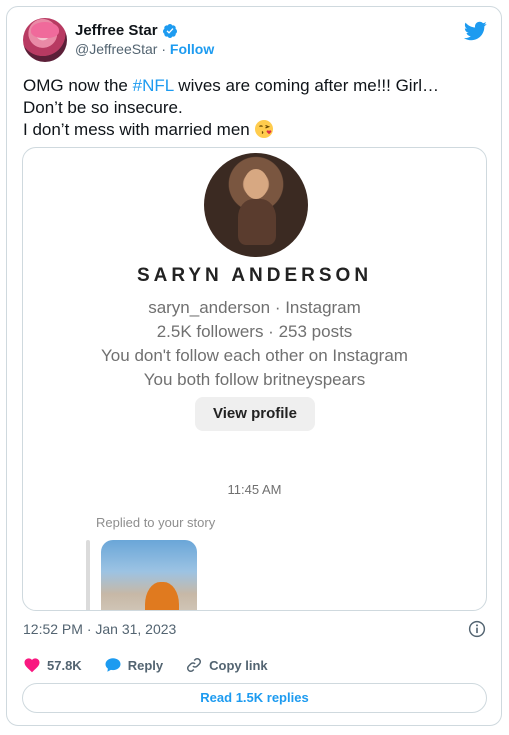  What do you see at coordinates (145, 665) in the screenshot?
I see `reply-label: Reply` at bounding box center [145, 665].